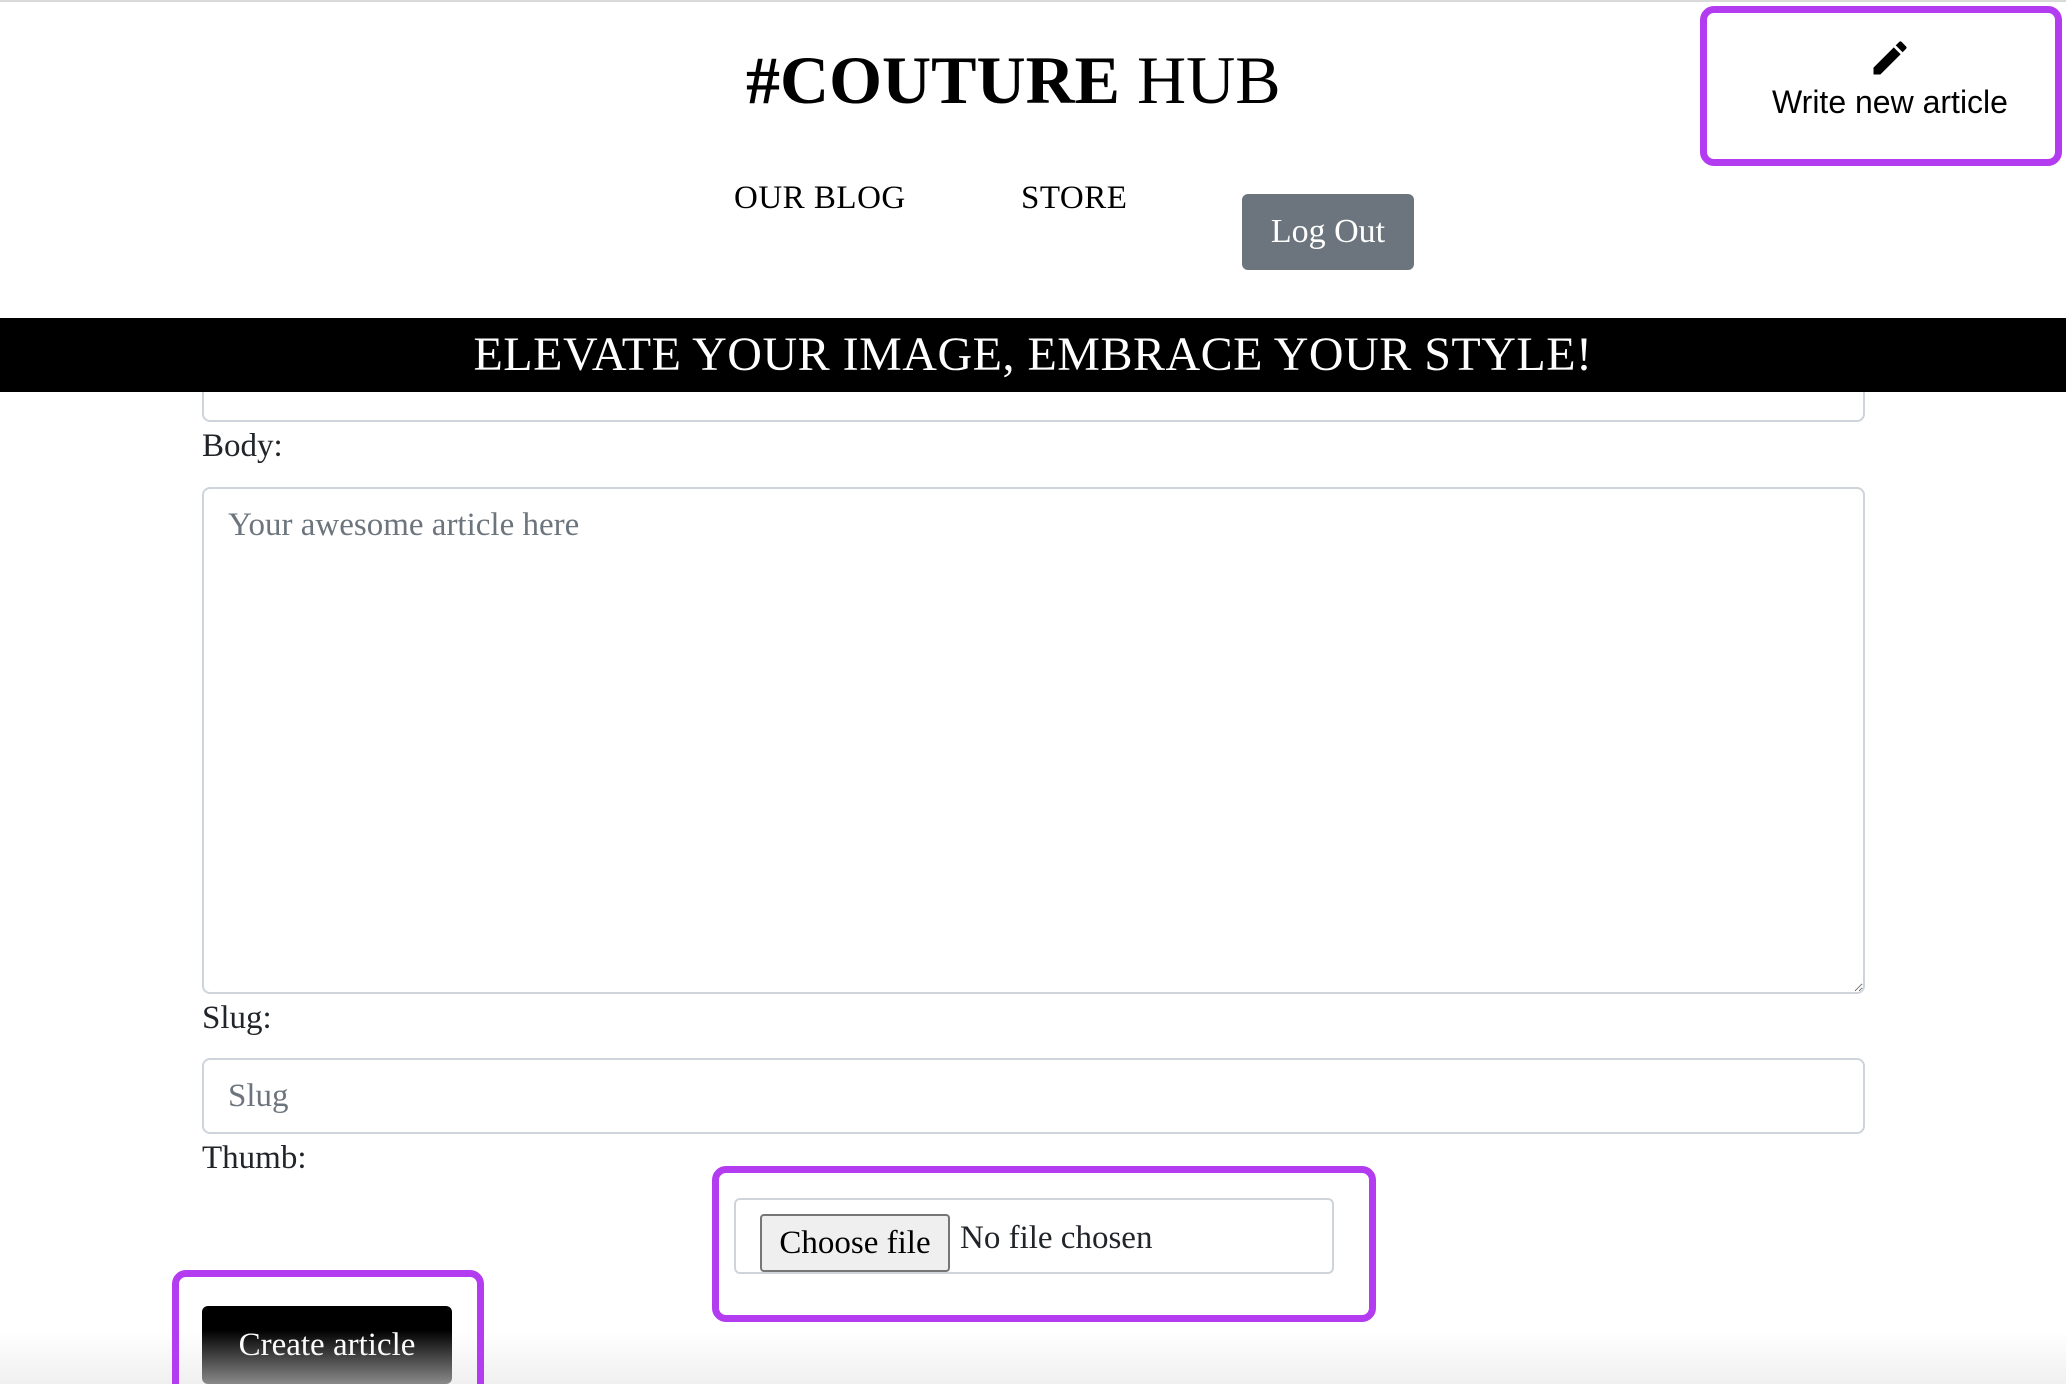 The image size is (2066, 1384). I want to click on nav-store: STORE, so click(1074, 198).